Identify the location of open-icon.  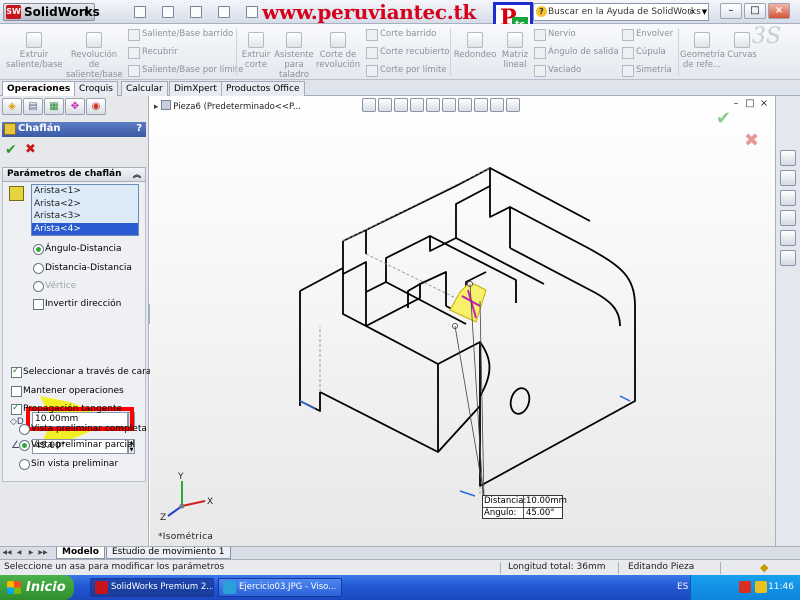
(168, 12).